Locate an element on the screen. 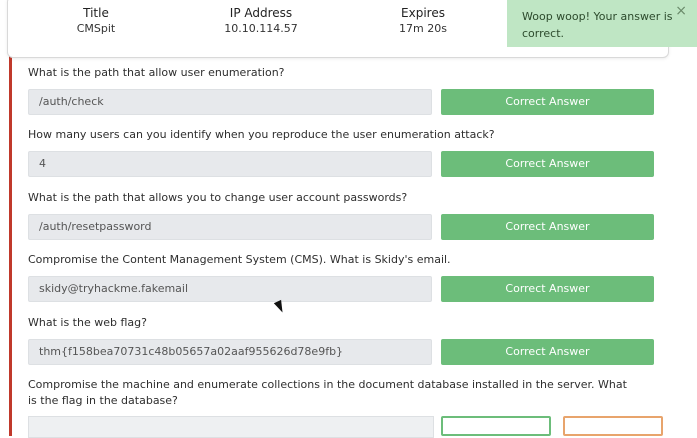 The height and width of the screenshot is (438, 697). expires-label: Expires is located at coordinates (423, 13).